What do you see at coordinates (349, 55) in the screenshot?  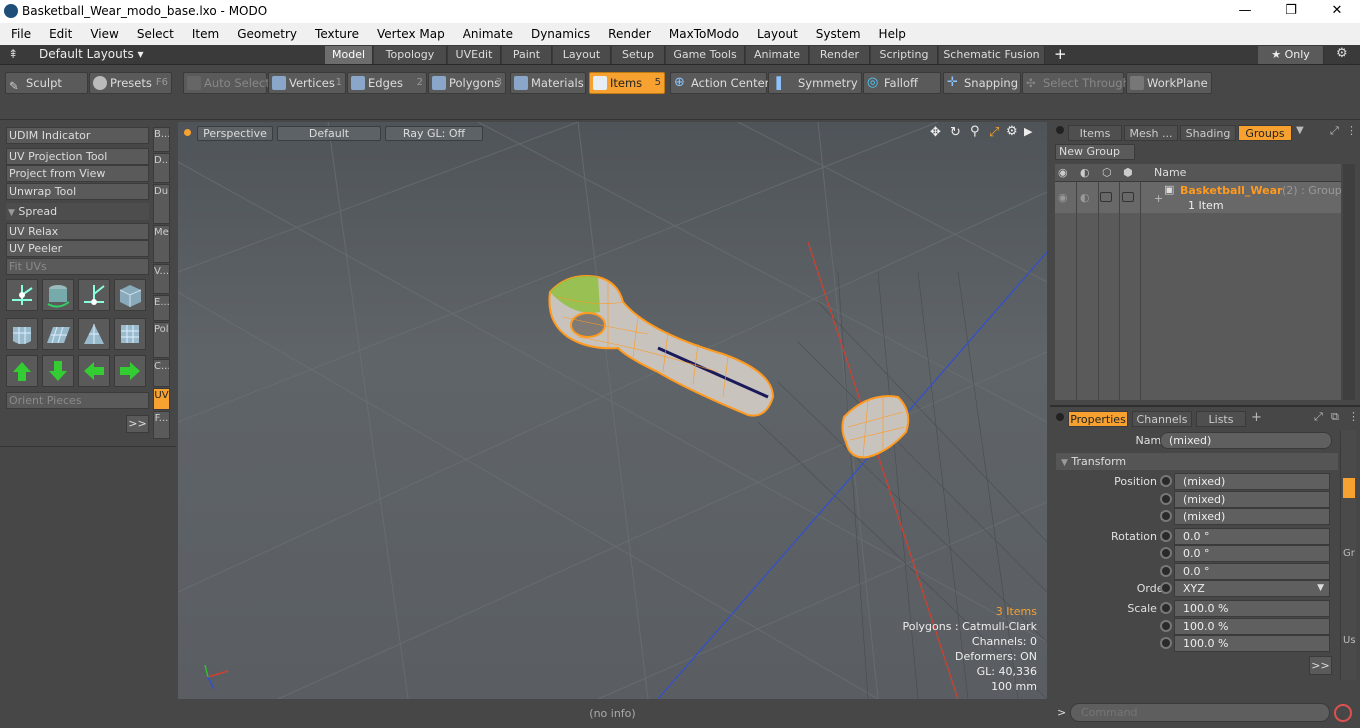 I see `tab-model: Model` at bounding box center [349, 55].